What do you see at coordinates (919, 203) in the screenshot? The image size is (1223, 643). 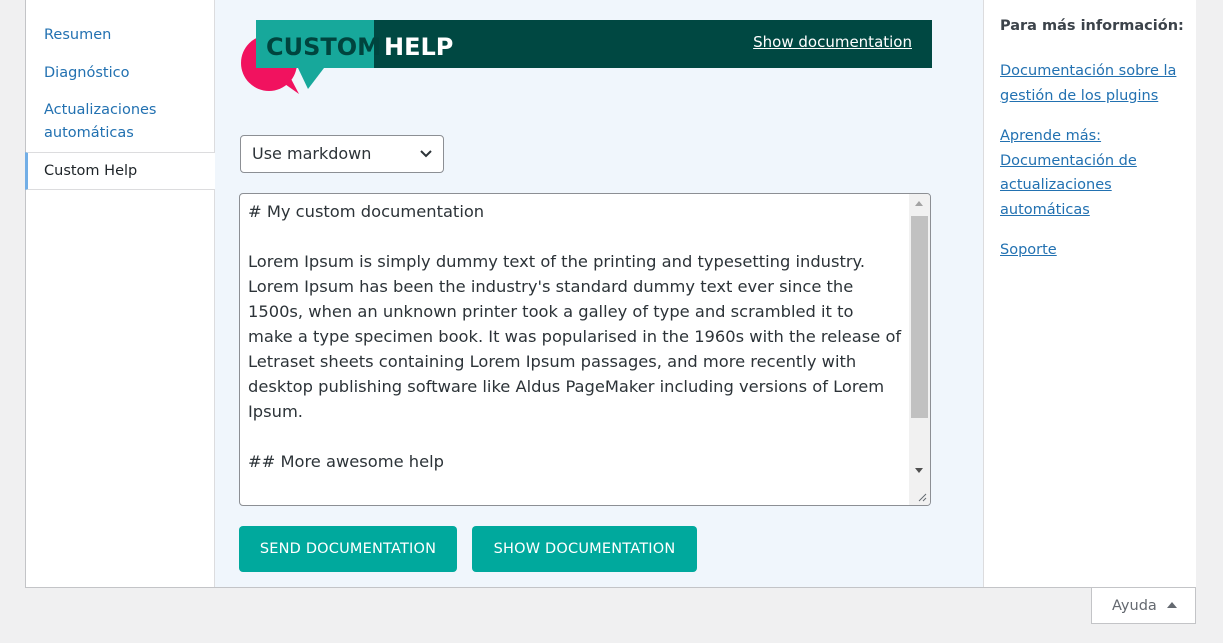 I see `scroll-up-icon` at bounding box center [919, 203].